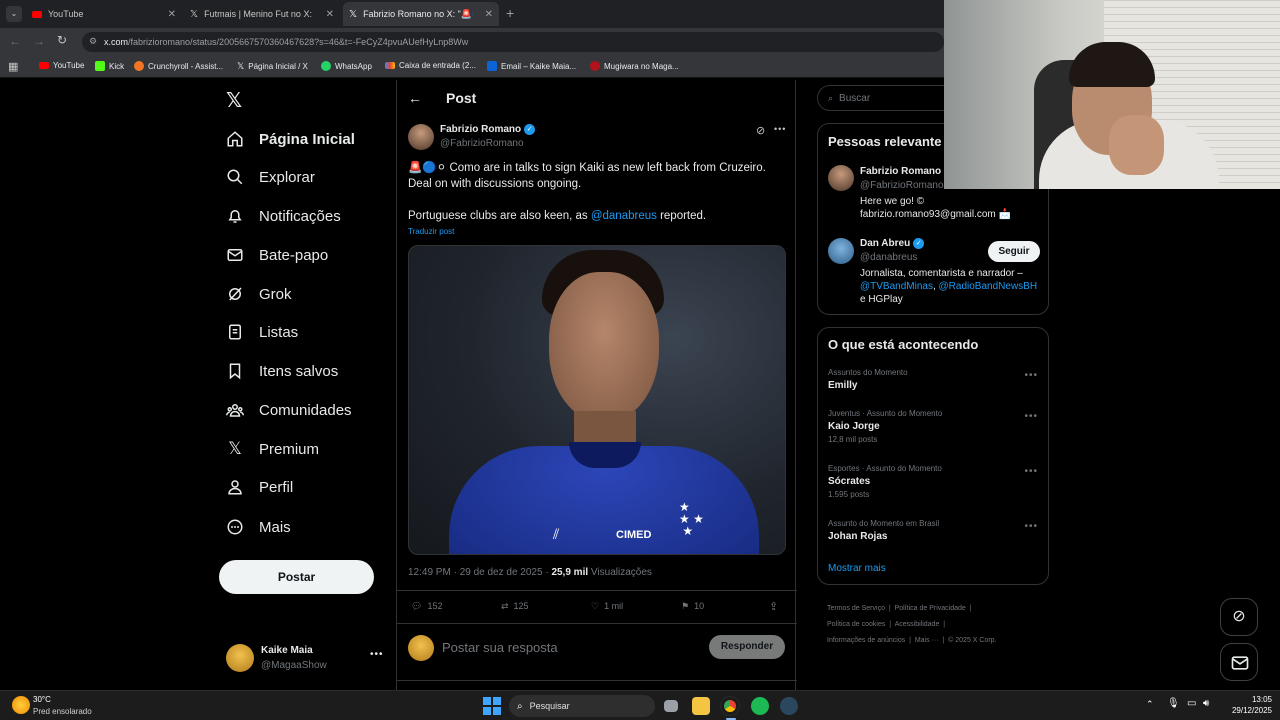 The height and width of the screenshot is (720, 1280). Describe the element at coordinates (272, 66) in the screenshot. I see `bookmark-x-home: 𝕏 Página Inicial / X` at that location.